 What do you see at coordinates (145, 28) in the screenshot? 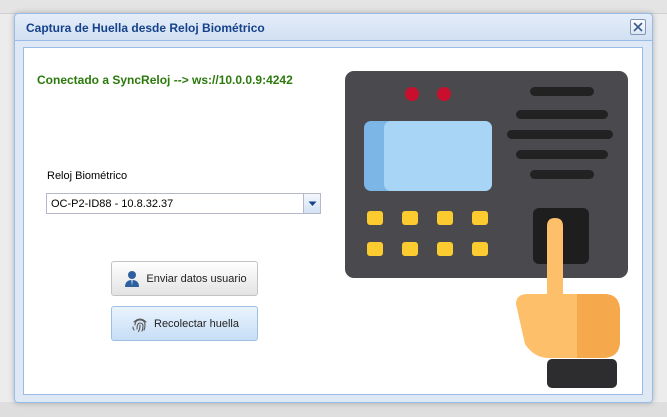
I see `dialog-title: Captura de Huella desde Reloj Biométrico` at bounding box center [145, 28].